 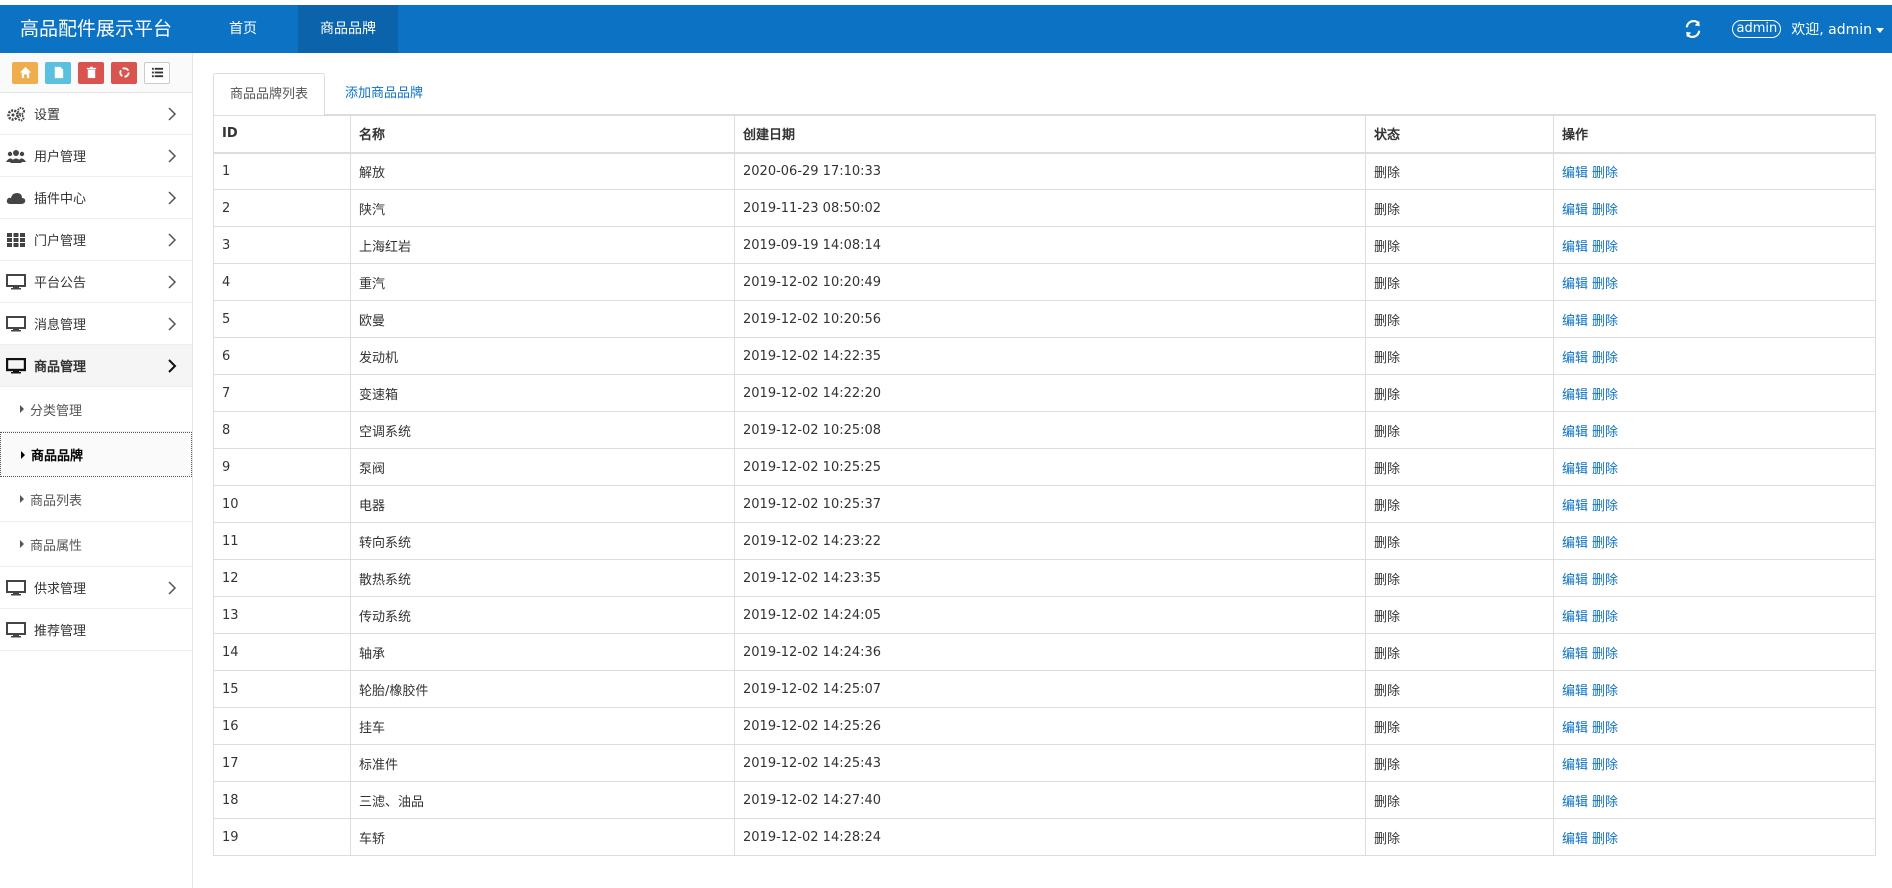 What do you see at coordinates (1050, 282) in the screenshot?
I see `cell-created-date: 2019-12-02 10:20:49` at bounding box center [1050, 282].